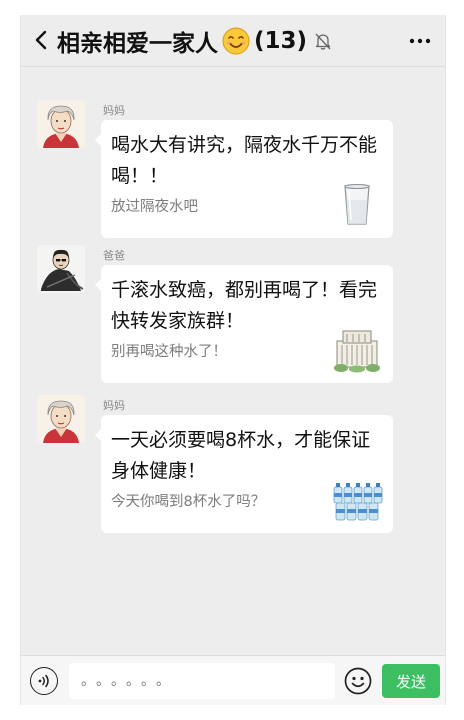 This screenshot has height=720, width=464. Describe the element at coordinates (281, 41) in the screenshot. I see `member-count: (13)` at that location.